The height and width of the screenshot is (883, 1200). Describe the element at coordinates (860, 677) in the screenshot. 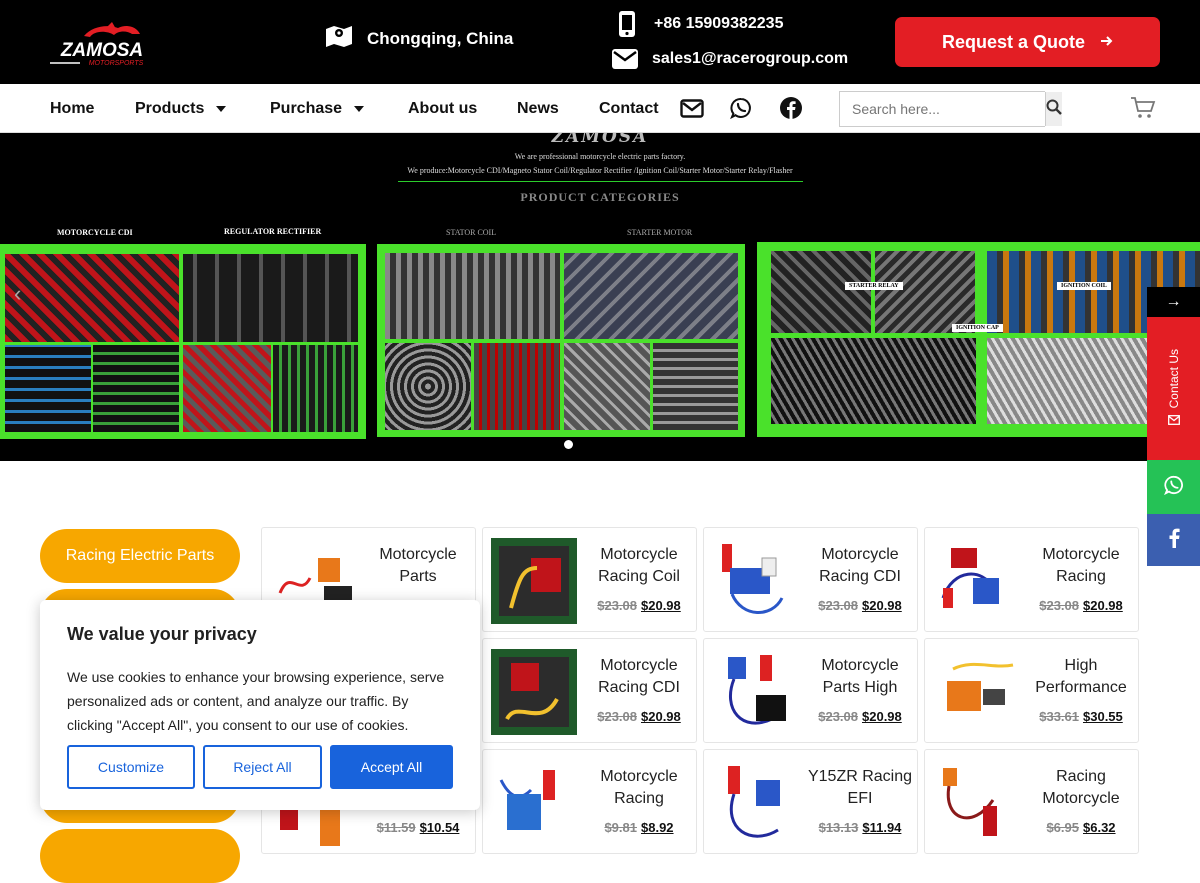

I see `product-title: Motorcycle Parts High` at that location.